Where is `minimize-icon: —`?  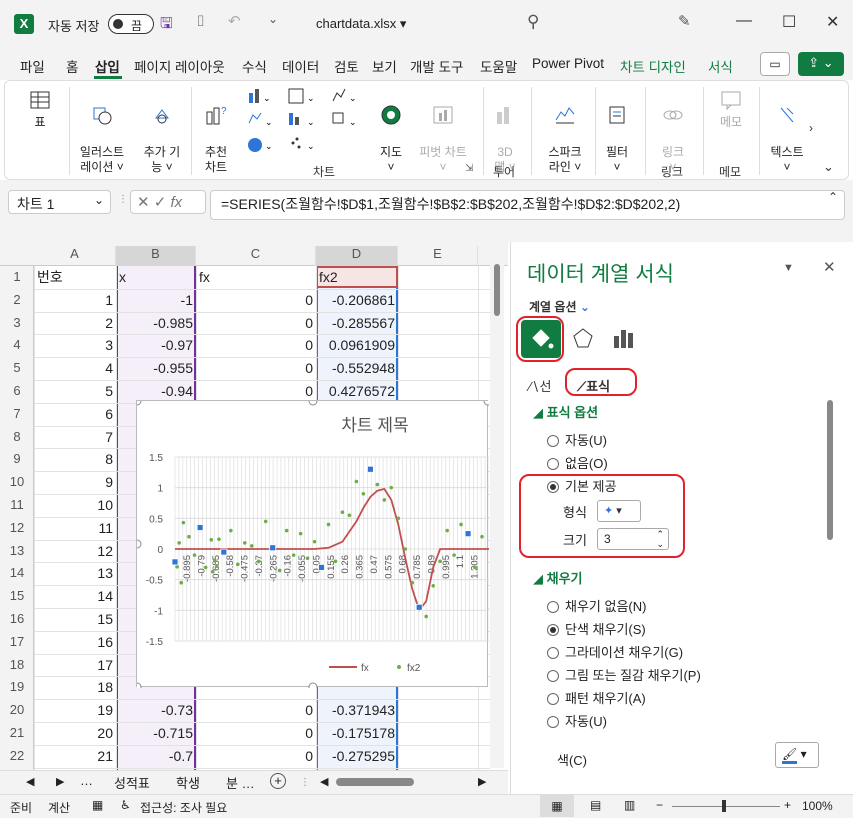
minimize-icon: — is located at coordinates (744, 21).